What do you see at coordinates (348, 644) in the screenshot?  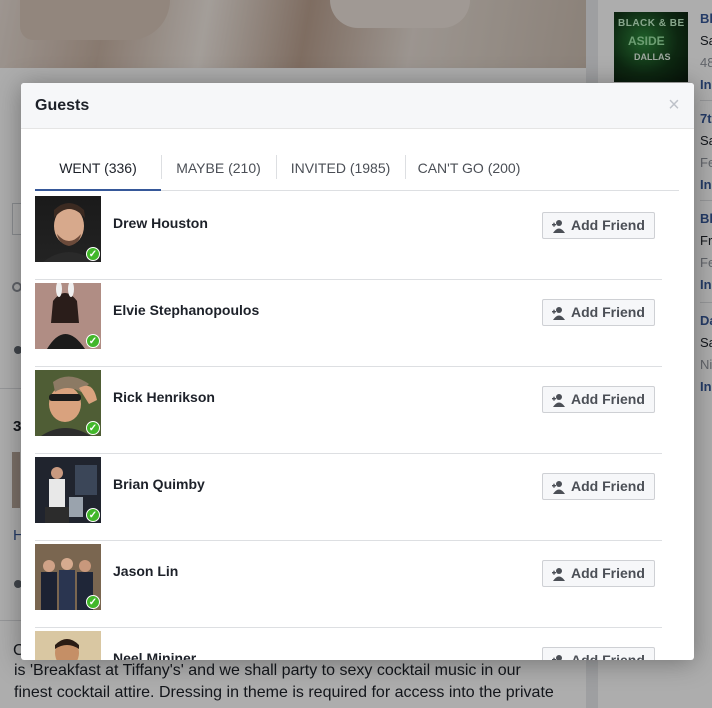 I see `guest-row: Neel Mininer Add Friend` at bounding box center [348, 644].